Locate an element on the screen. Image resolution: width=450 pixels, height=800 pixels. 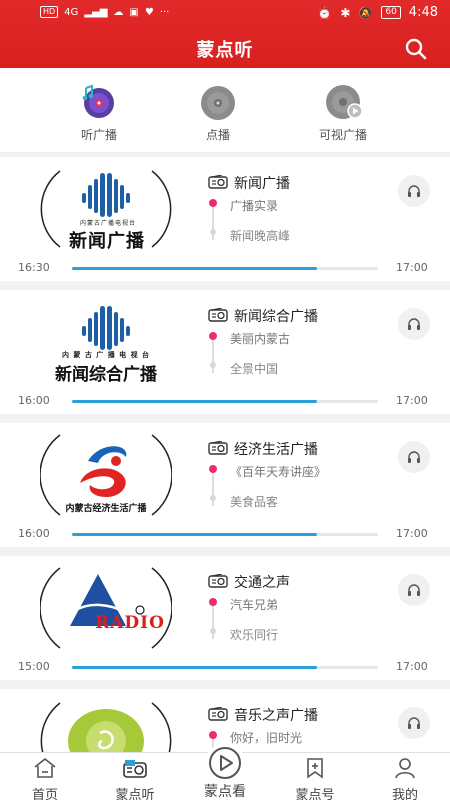
category-visual-broadcast: 可视广播 is located at coordinates (343, 112).